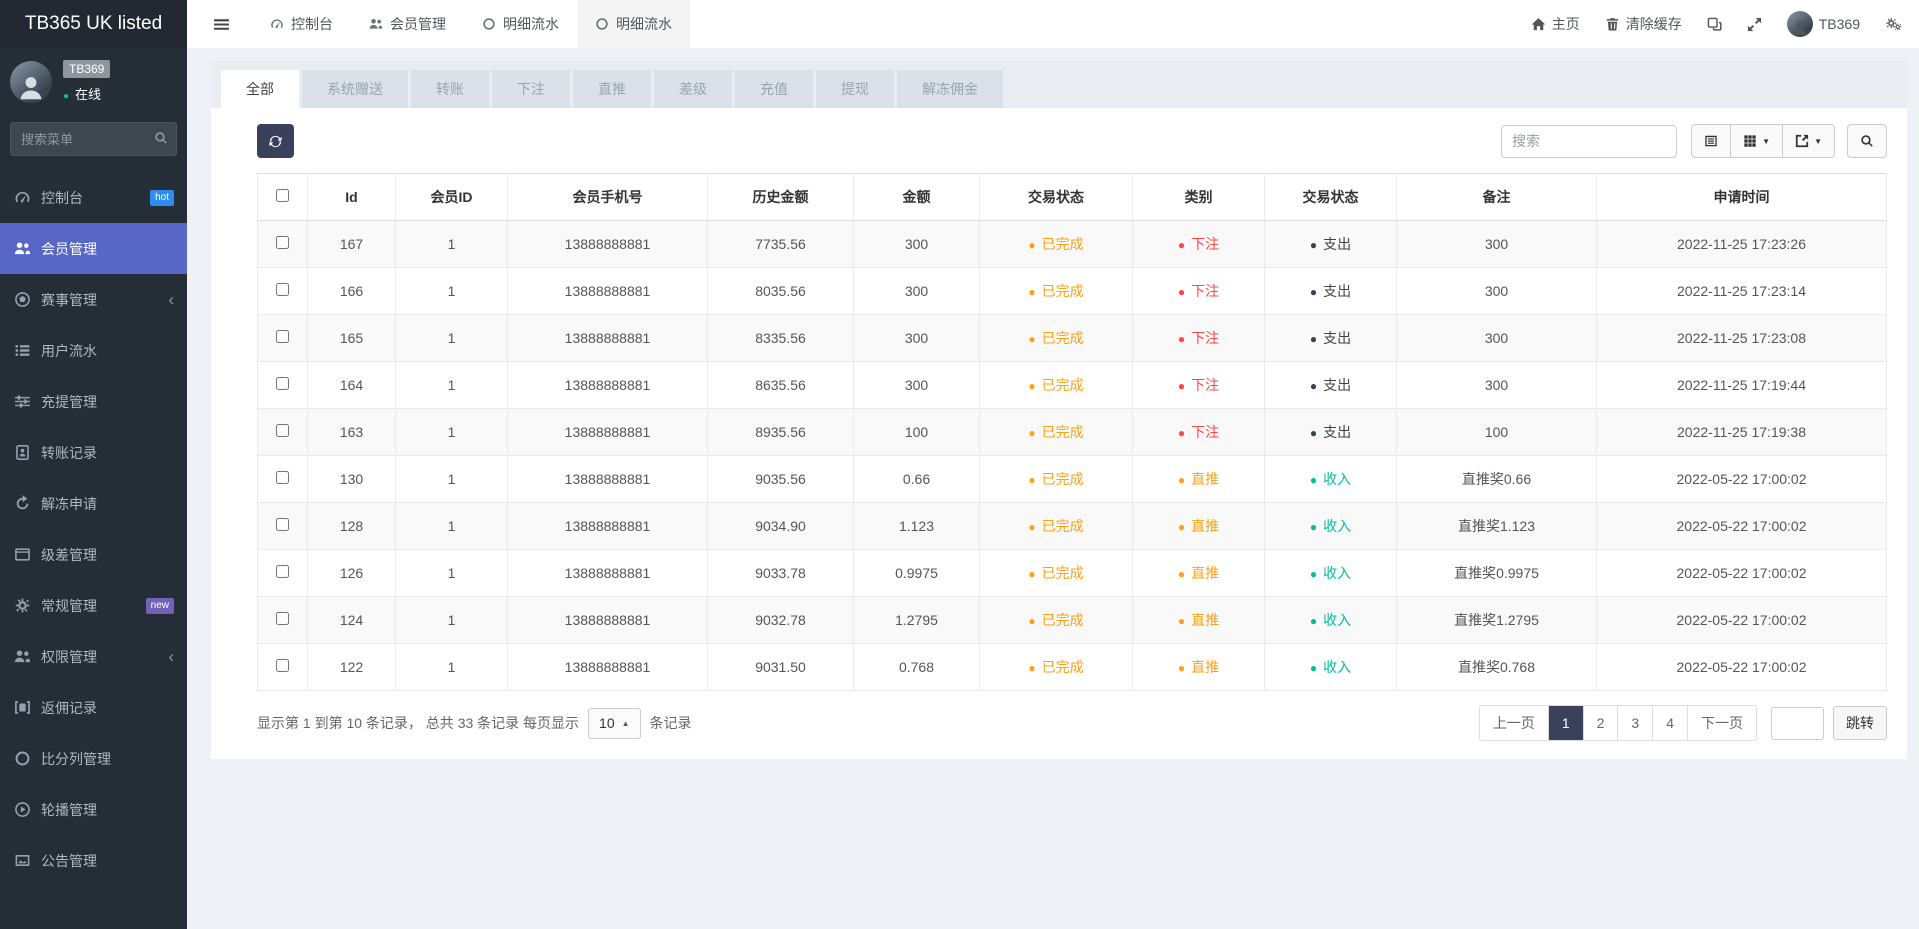 The image size is (1919, 929). What do you see at coordinates (450, 89) in the screenshot?
I see `filter-tab-3: 转账` at bounding box center [450, 89].